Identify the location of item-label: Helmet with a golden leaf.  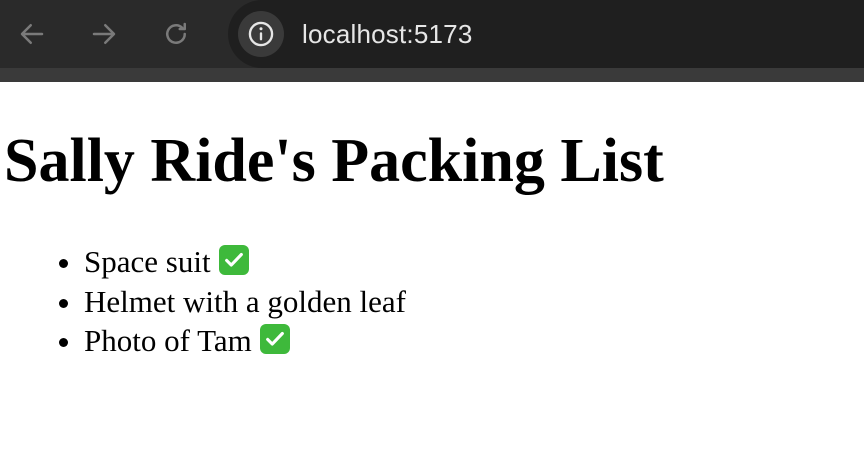
(245, 301).